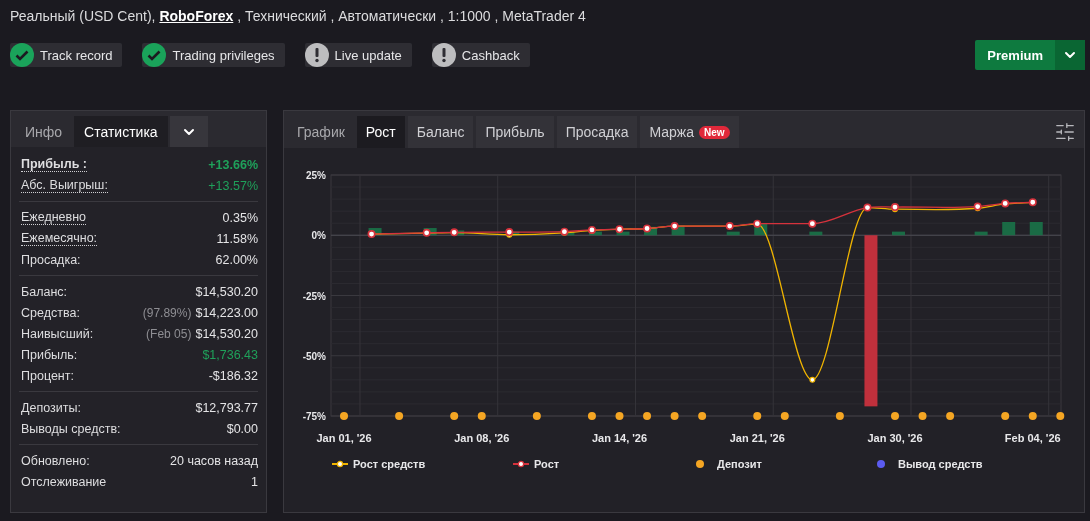  I want to click on axis-label: 25%, so click(316, 175).